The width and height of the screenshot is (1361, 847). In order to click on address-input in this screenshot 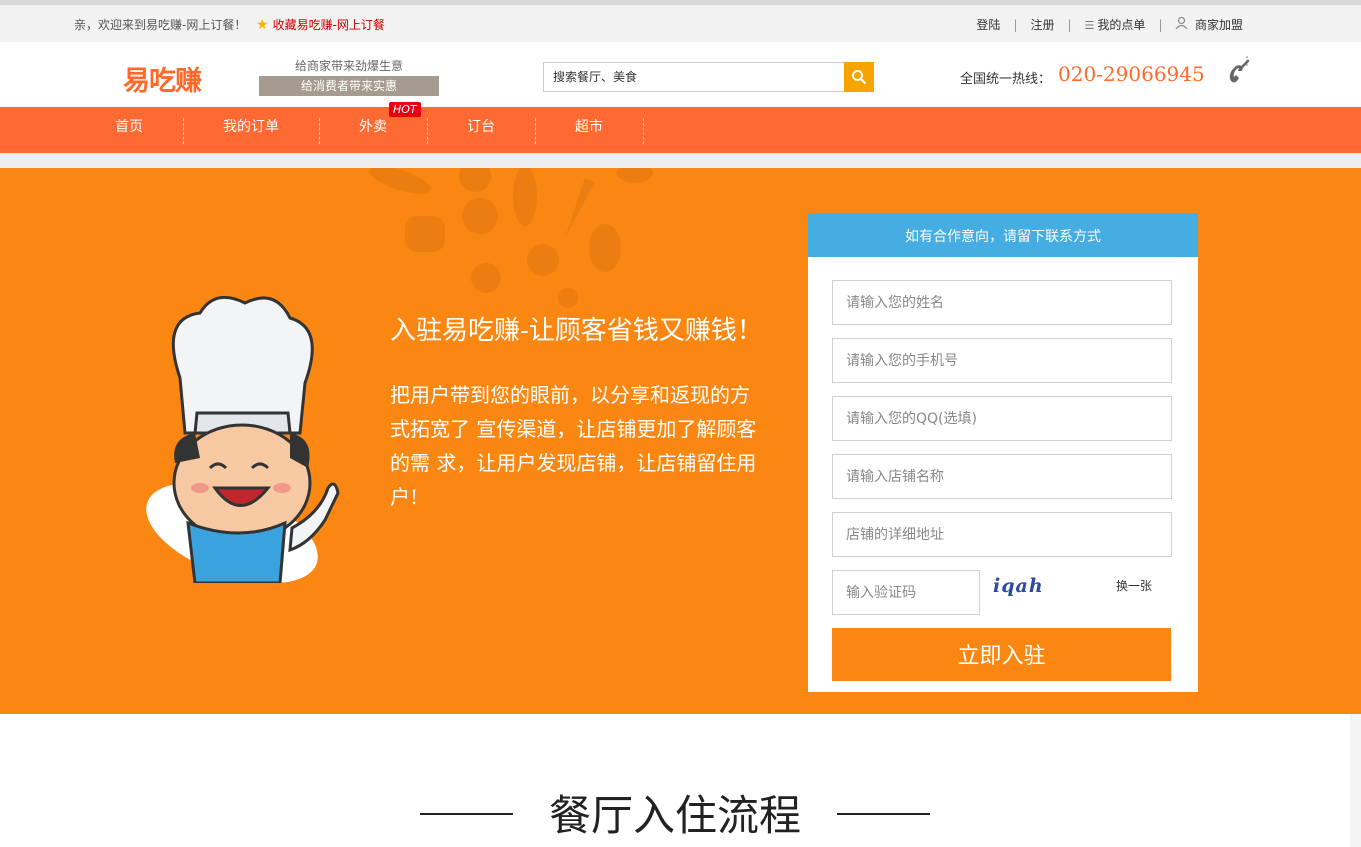, I will do `click(1002, 534)`.